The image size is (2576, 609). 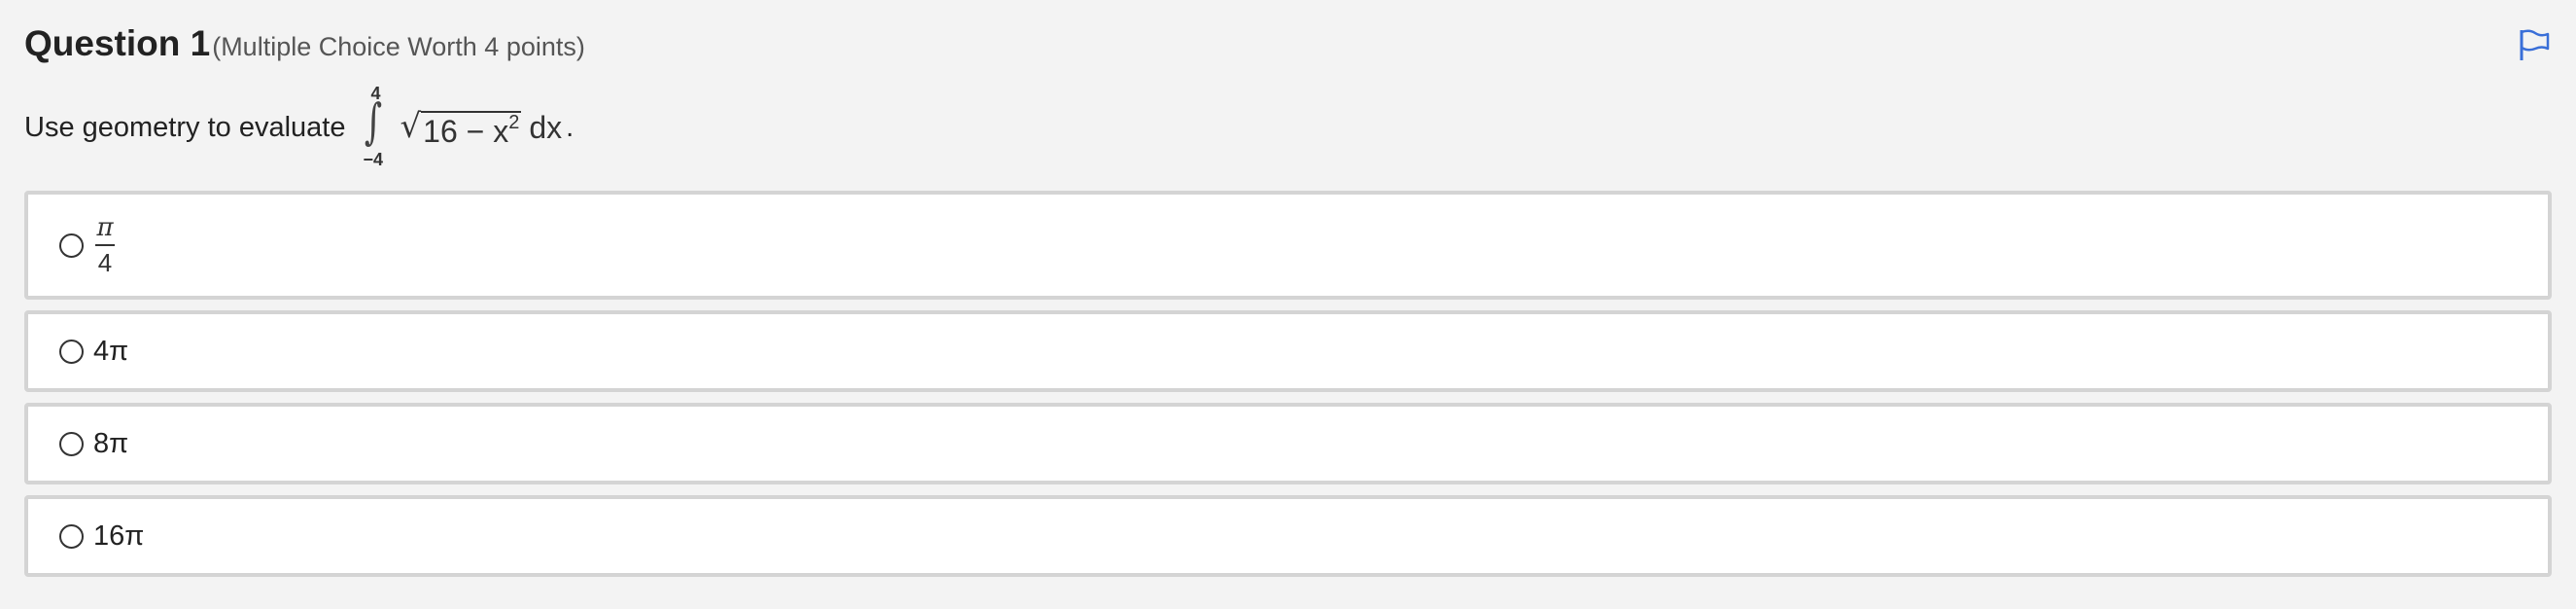 What do you see at coordinates (411, 126) in the screenshot?
I see `radical-icon: √` at bounding box center [411, 126].